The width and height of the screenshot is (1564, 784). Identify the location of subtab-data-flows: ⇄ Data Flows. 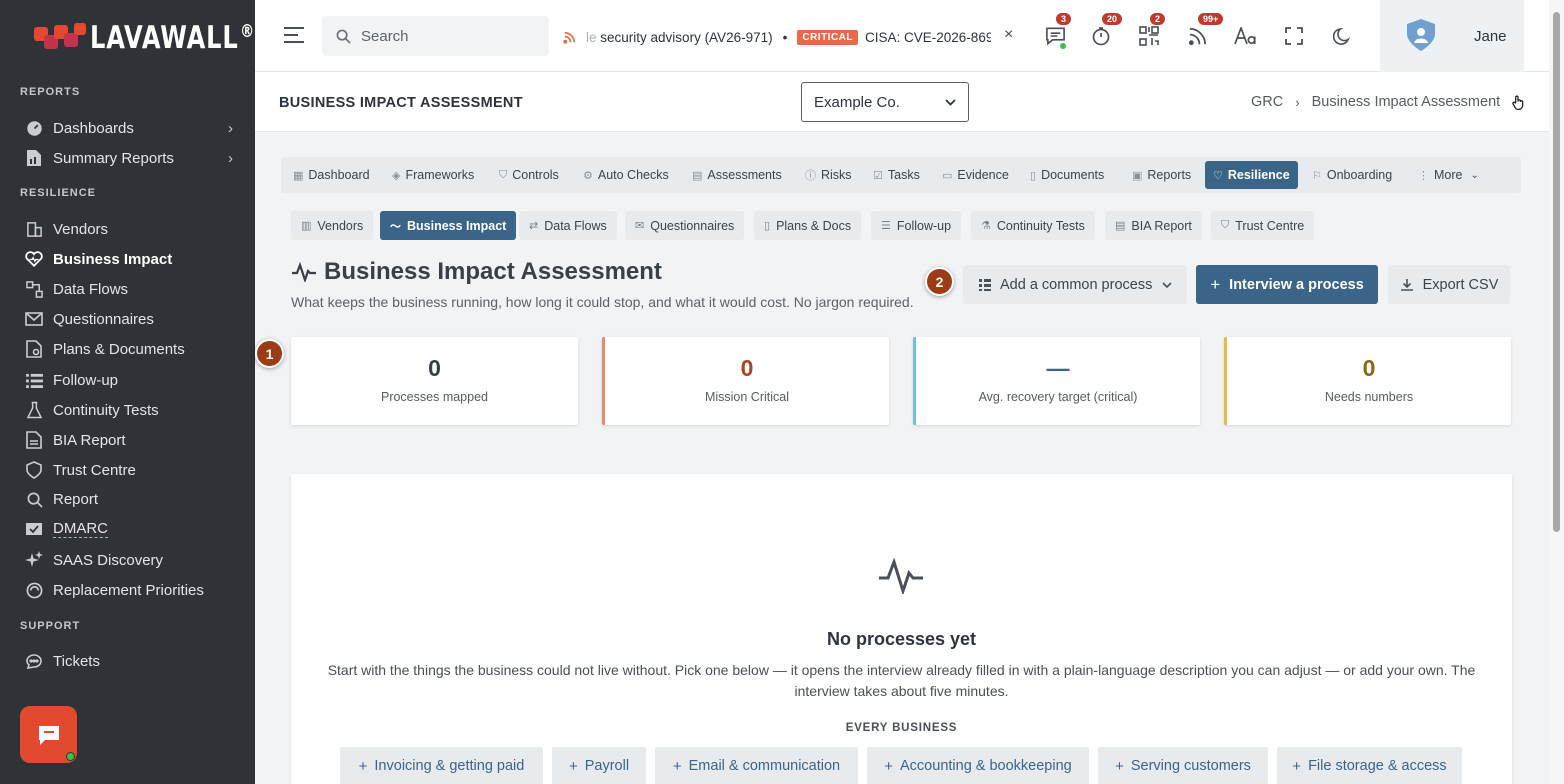
(568, 225).